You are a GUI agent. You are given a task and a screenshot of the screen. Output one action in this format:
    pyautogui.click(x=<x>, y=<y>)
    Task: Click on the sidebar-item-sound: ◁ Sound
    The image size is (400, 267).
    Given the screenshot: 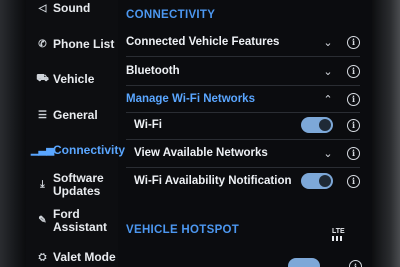 What is the action you would take?
    pyautogui.click(x=63, y=8)
    